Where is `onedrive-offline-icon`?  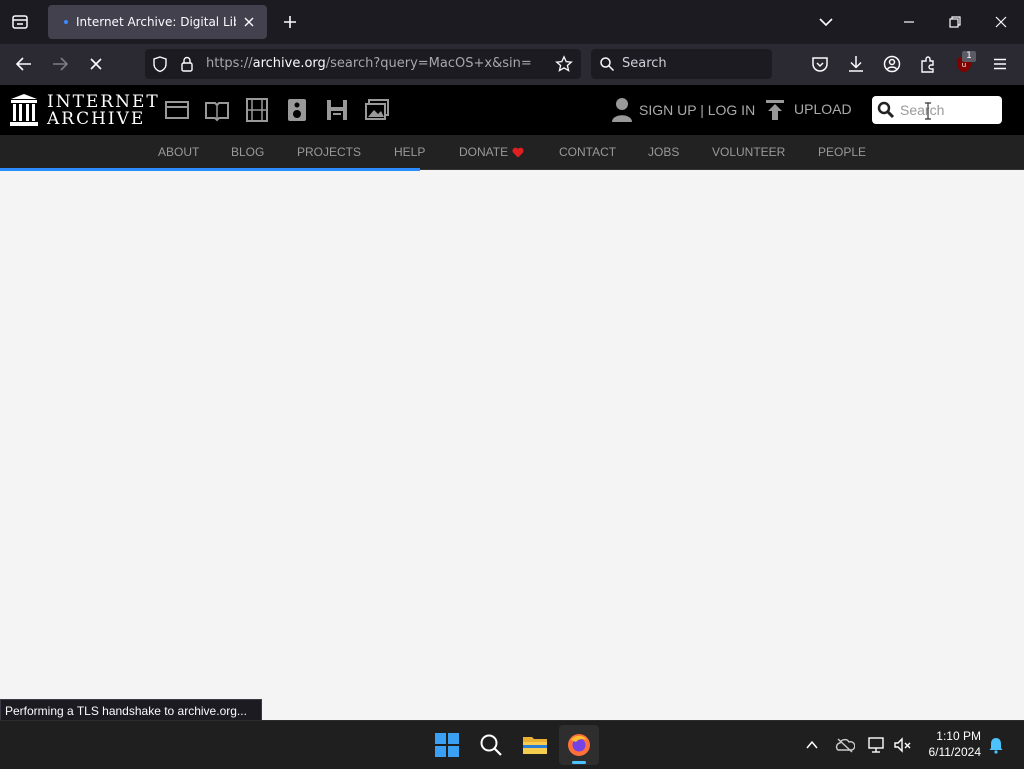
onedrive-offline-icon is located at coordinates (845, 745).